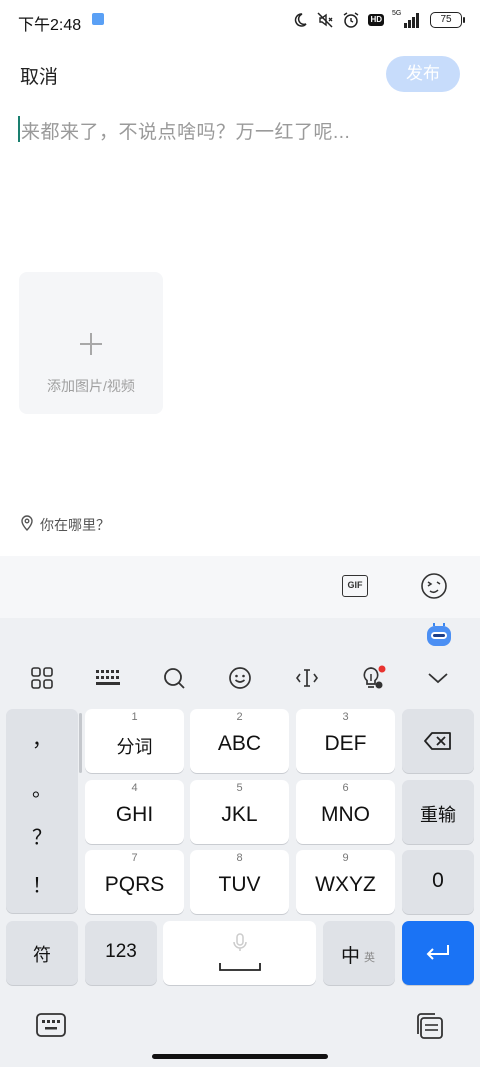 The image size is (480, 1067). Describe the element at coordinates (39, 75) in the screenshot. I see `cancel-button: 取消` at that location.